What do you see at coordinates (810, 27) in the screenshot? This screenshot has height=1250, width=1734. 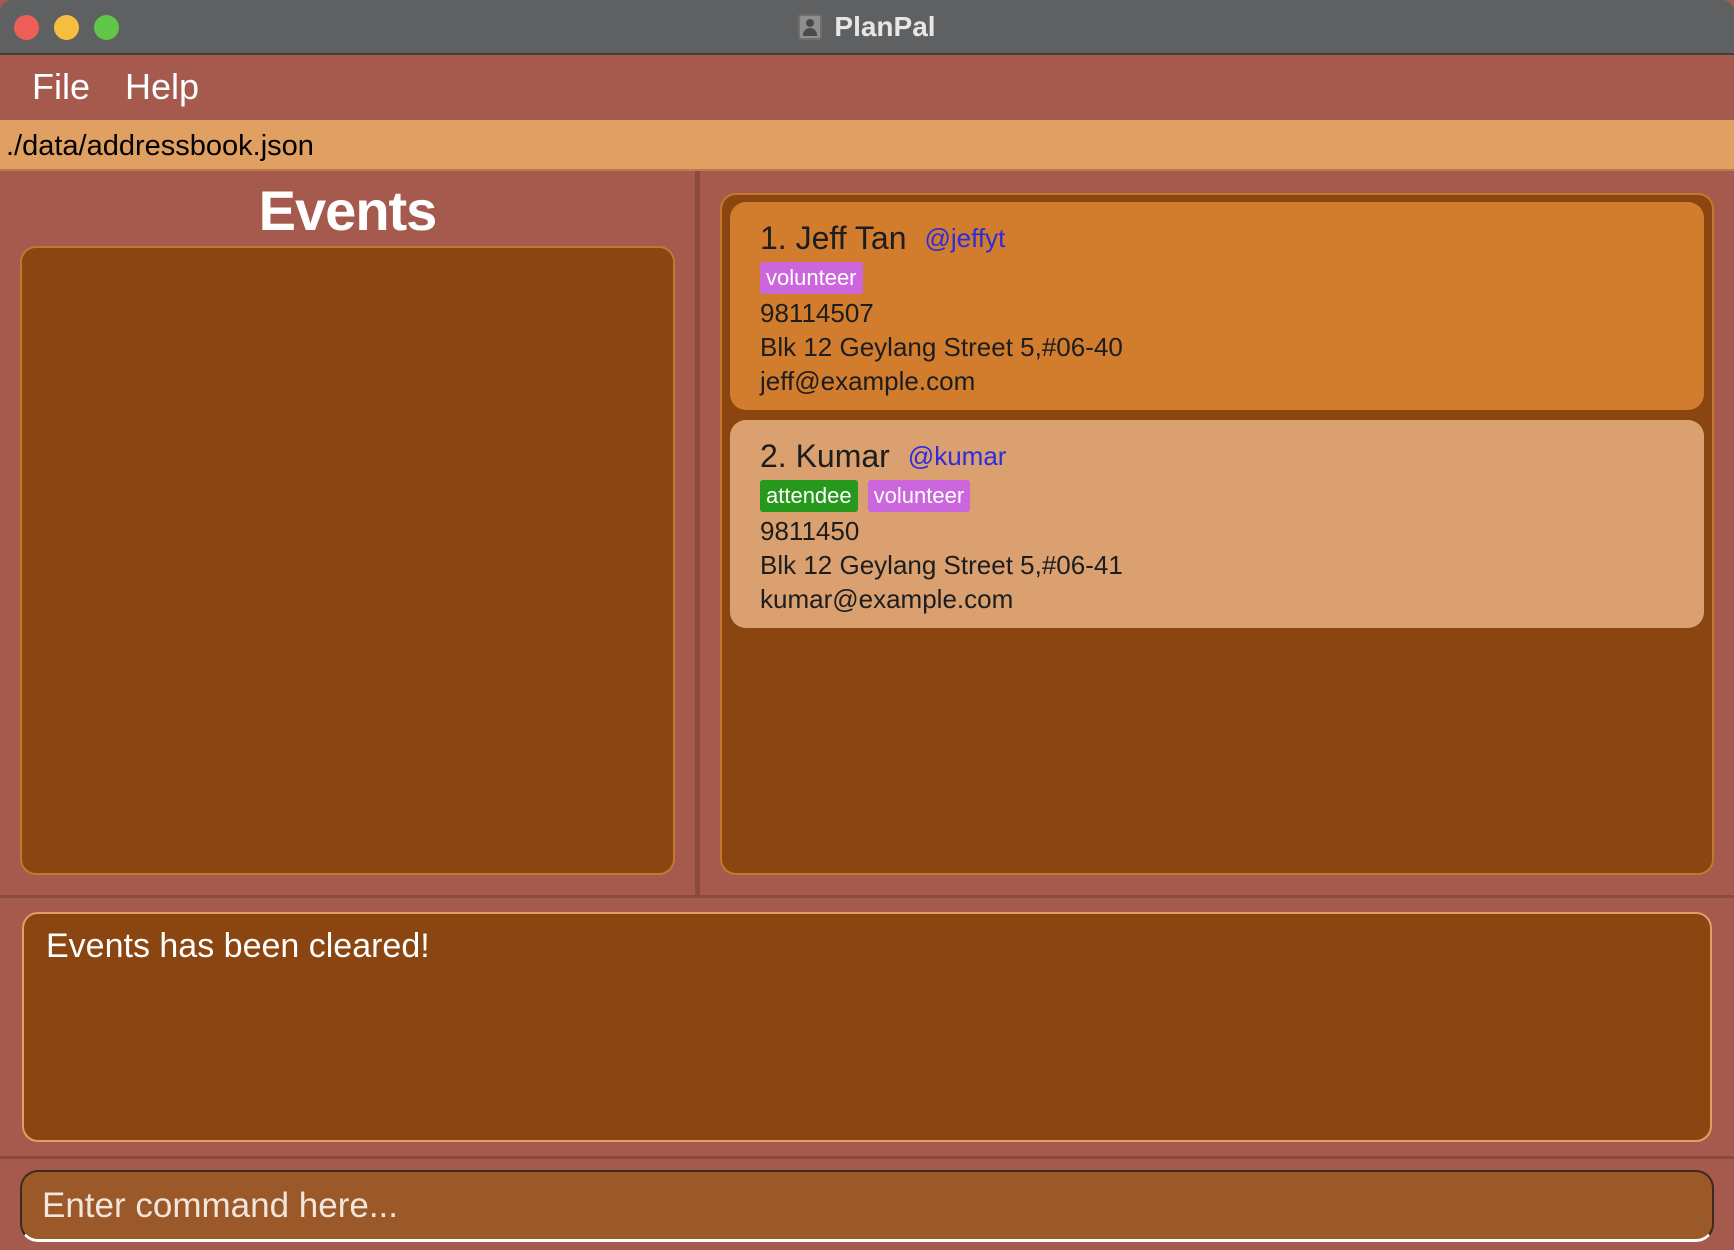 I see `app-icon` at bounding box center [810, 27].